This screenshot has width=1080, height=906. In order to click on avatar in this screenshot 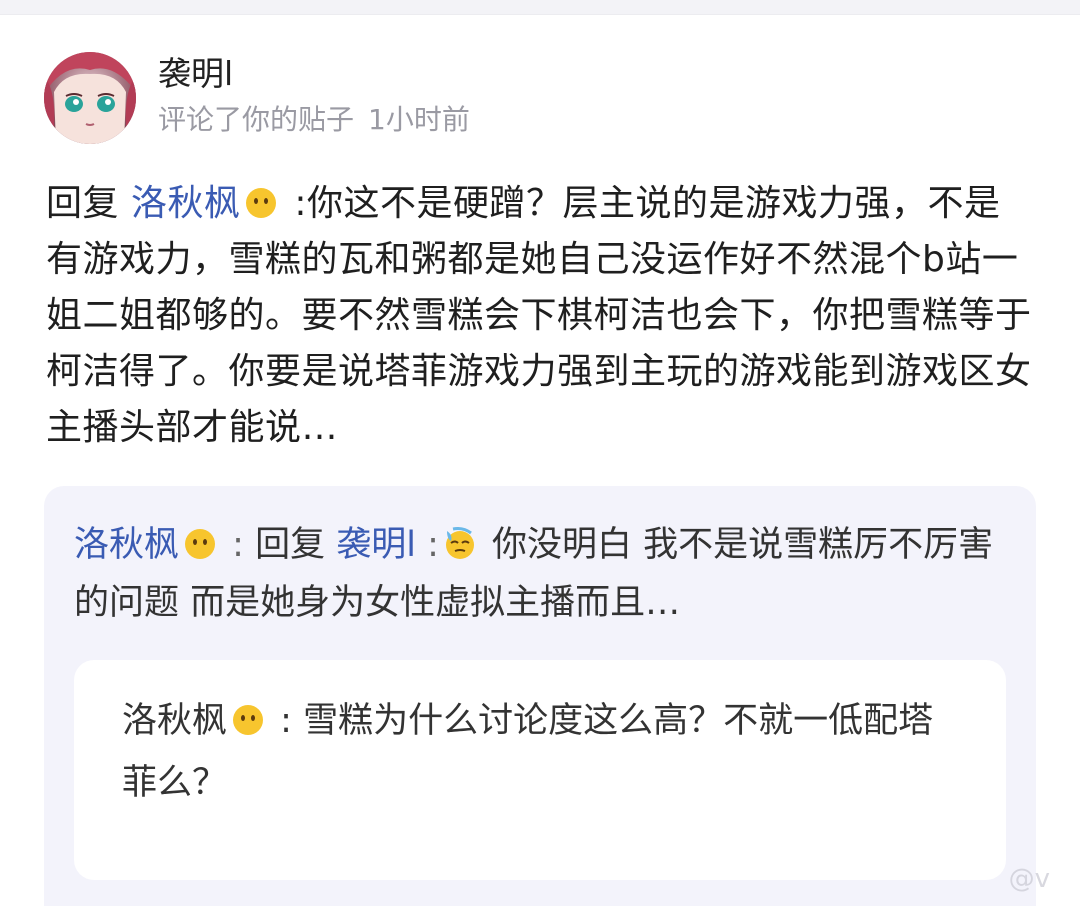, I will do `click(90, 98)`.